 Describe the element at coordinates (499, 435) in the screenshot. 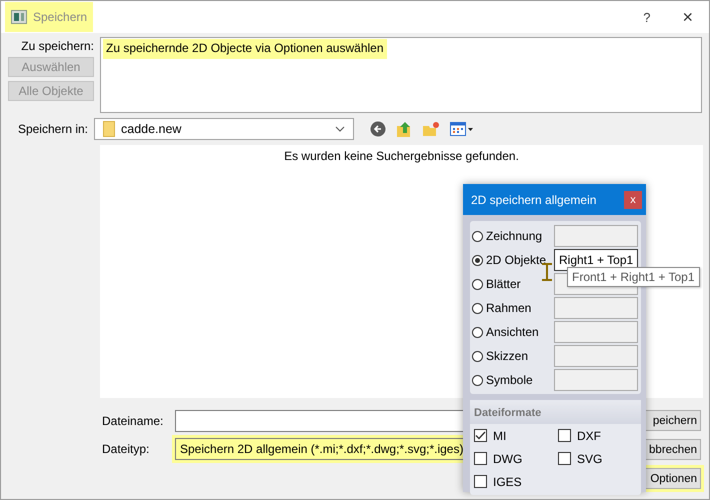

I see `format-label: MI` at that location.